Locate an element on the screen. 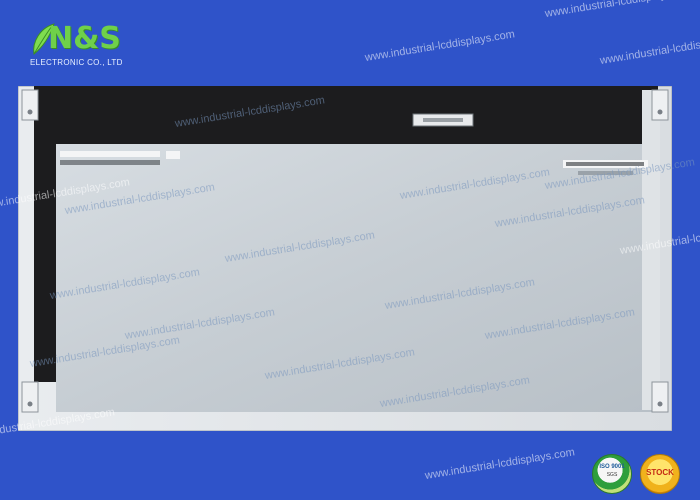 The height and width of the screenshot is (500, 700). iso-badge-title: ISO 9001 is located at coordinates (612, 467).